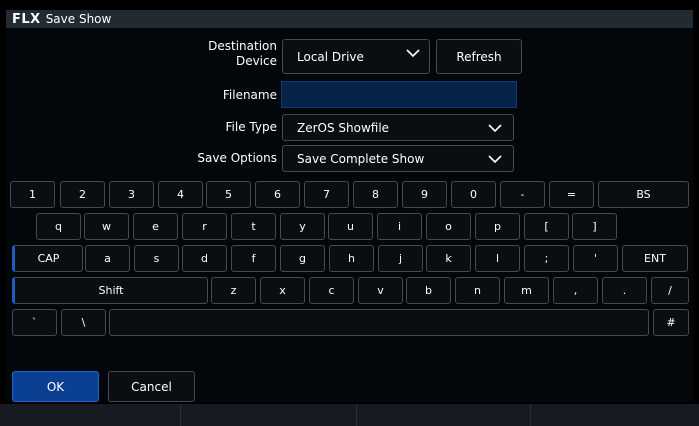  I want to click on key-equals: =, so click(571, 194).